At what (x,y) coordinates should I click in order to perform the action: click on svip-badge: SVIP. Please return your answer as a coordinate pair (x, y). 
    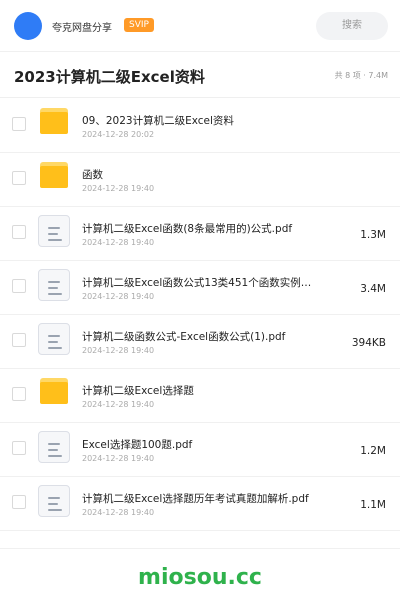
    Looking at the image, I should click on (139, 25).